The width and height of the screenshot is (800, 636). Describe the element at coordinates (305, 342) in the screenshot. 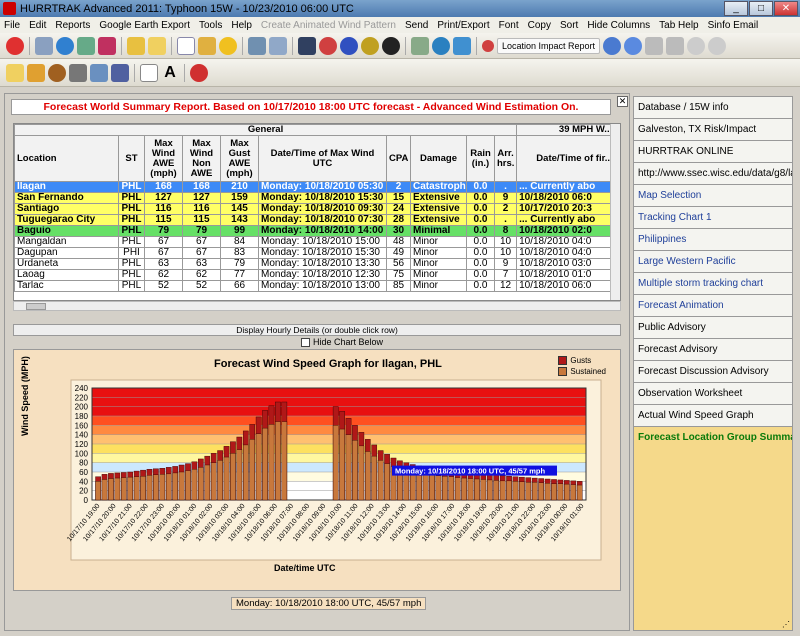

I see `checkbox-box` at that location.